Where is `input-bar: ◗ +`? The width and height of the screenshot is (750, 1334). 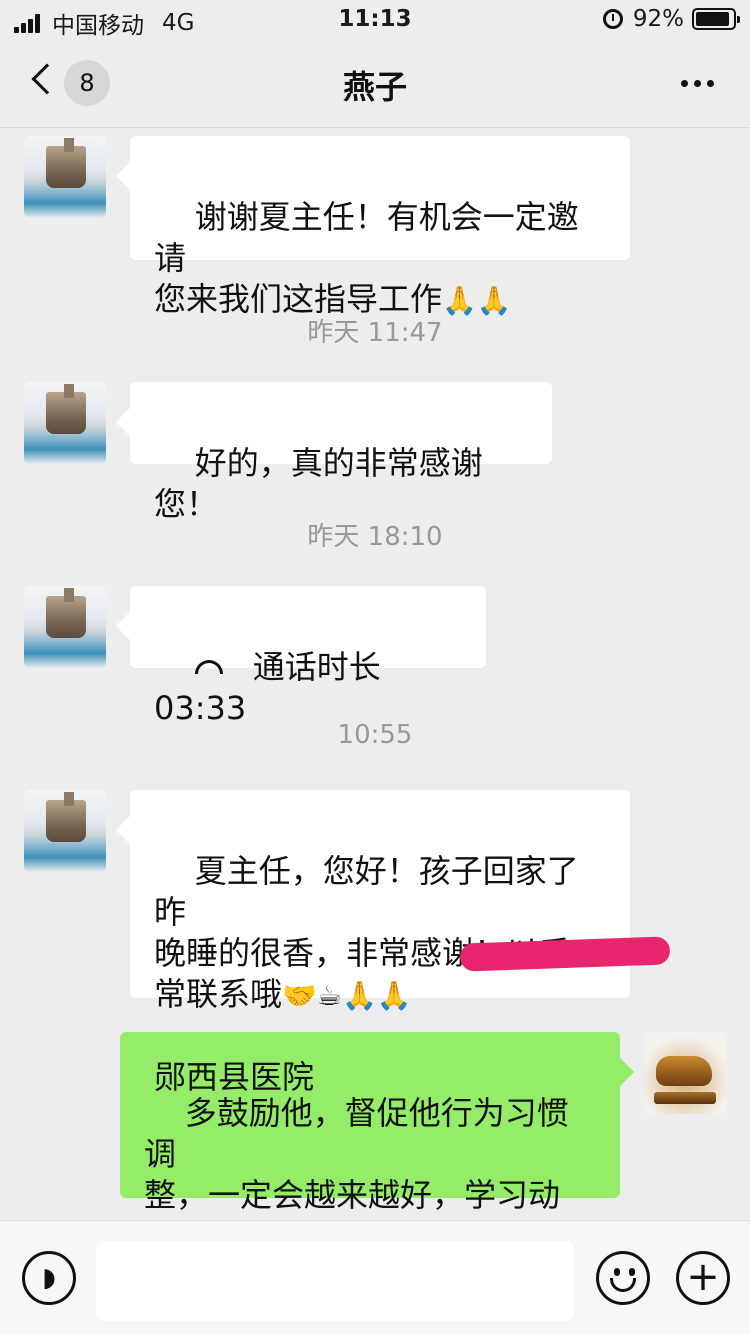 input-bar: ◗ + is located at coordinates (375, 1277).